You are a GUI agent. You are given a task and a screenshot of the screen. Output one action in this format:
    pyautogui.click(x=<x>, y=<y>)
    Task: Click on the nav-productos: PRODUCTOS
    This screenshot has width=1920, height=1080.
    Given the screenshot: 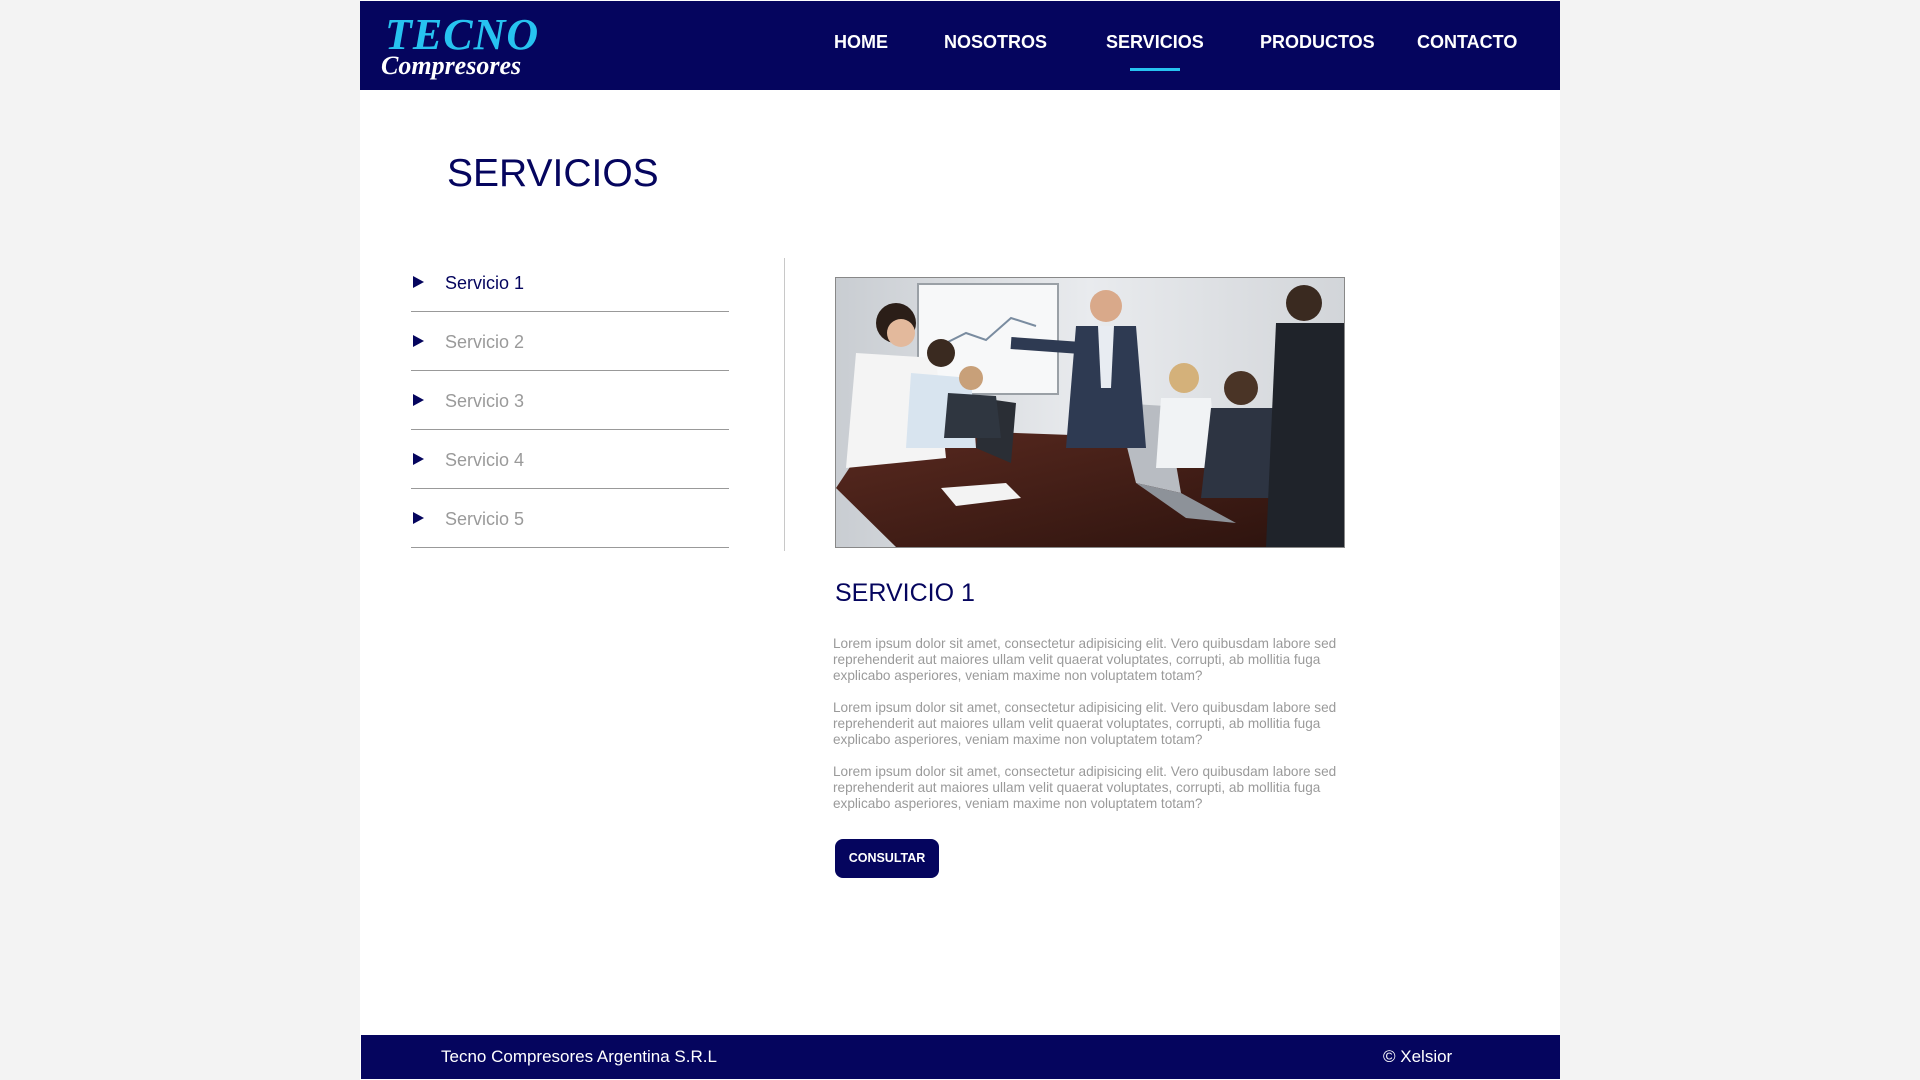 What is the action you would take?
    pyautogui.click(x=1317, y=42)
    